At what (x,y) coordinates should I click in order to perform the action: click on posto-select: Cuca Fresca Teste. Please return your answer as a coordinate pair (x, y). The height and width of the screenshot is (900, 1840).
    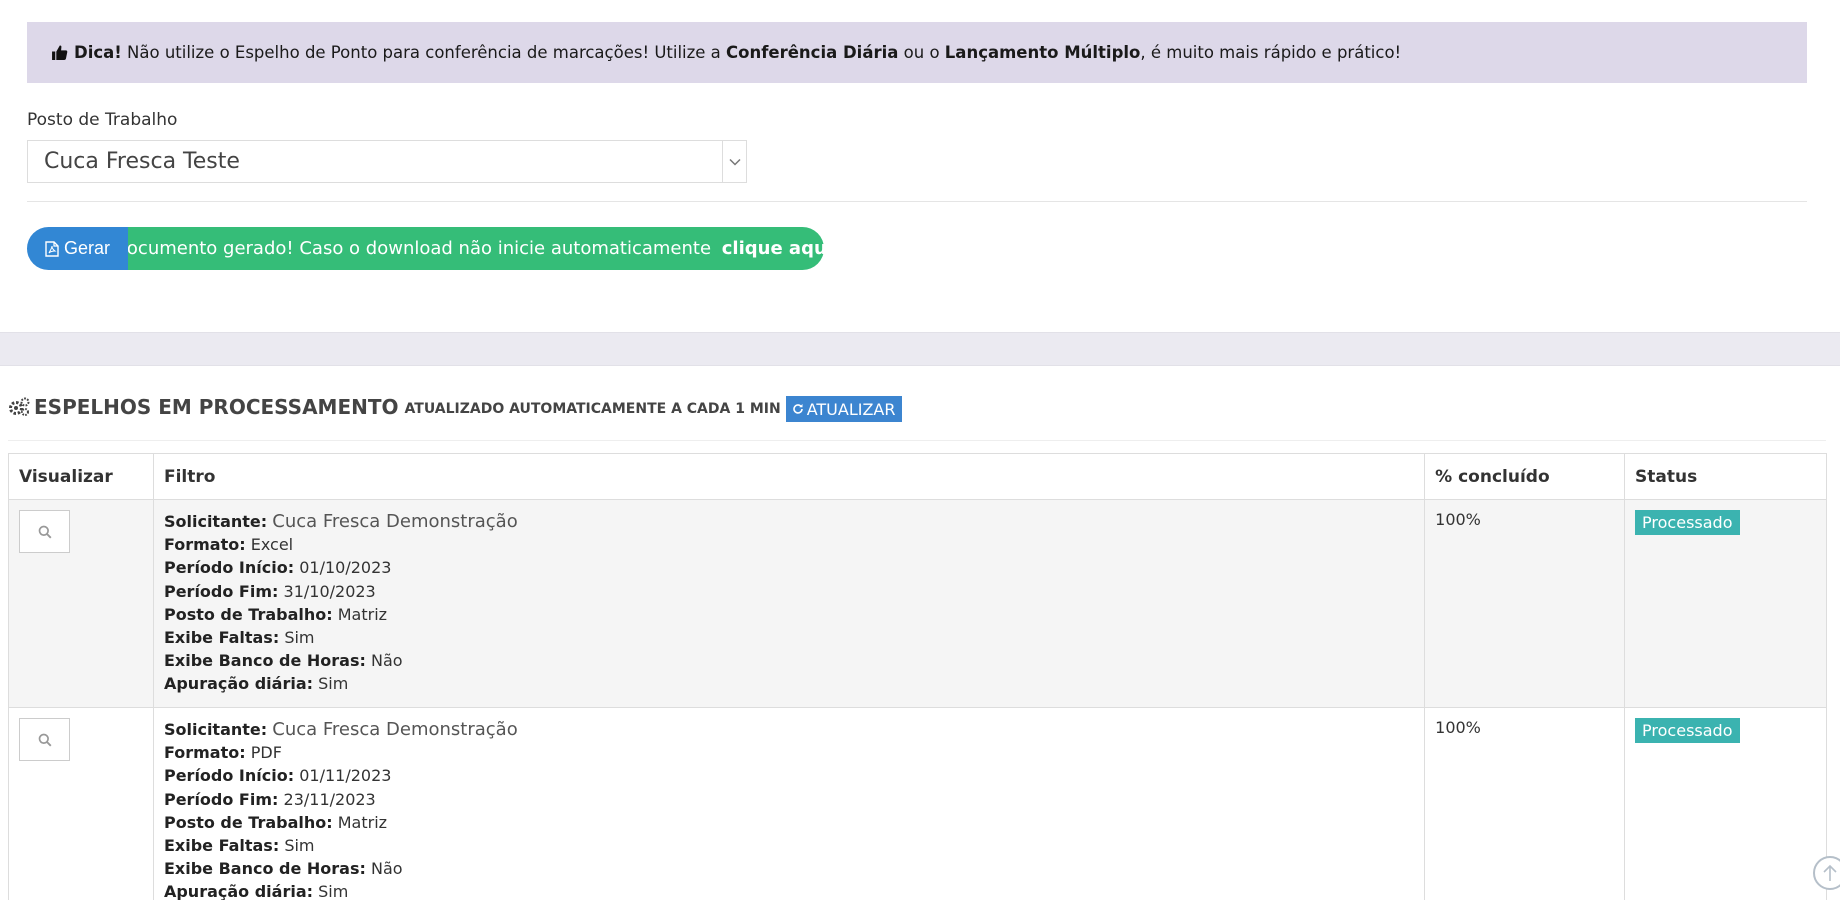
    Looking at the image, I should click on (387, 161).